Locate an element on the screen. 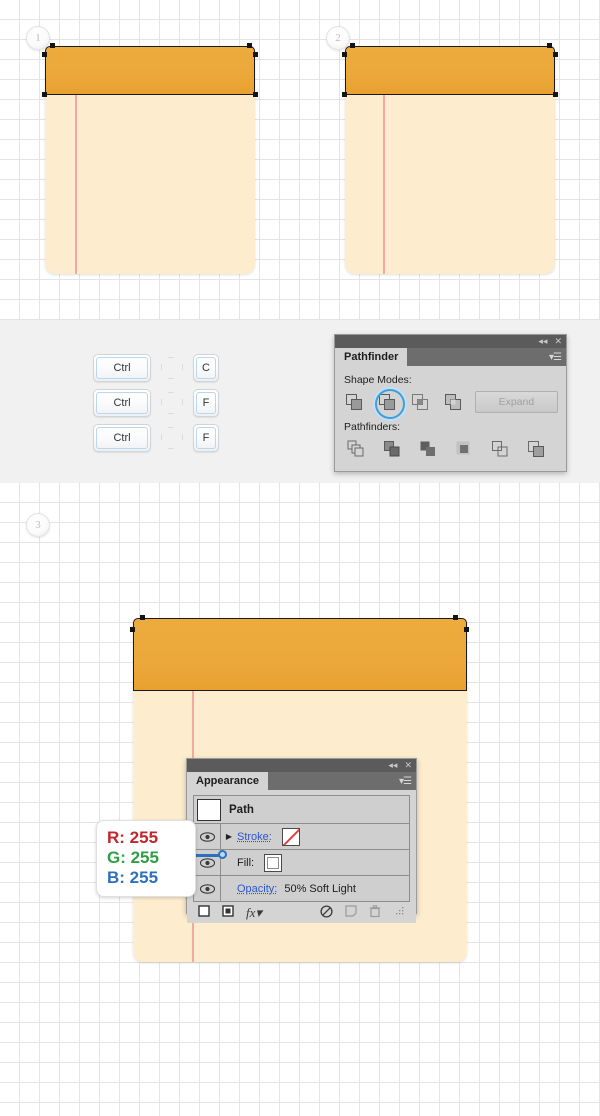  tab-appearance: Appearance is located at coordinates (227, 781).